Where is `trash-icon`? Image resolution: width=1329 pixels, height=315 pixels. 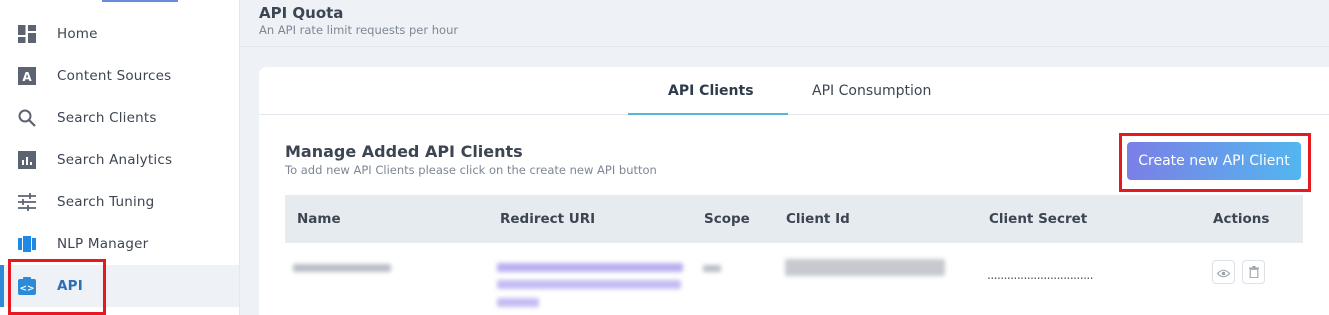
trash-icon is located at coordinates (1253, 272).